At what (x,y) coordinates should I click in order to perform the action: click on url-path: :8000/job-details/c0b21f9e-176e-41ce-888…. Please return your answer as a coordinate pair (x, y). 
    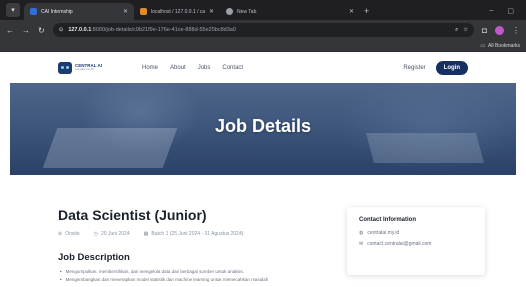
    Looking at the image, I should click on (163, 30).